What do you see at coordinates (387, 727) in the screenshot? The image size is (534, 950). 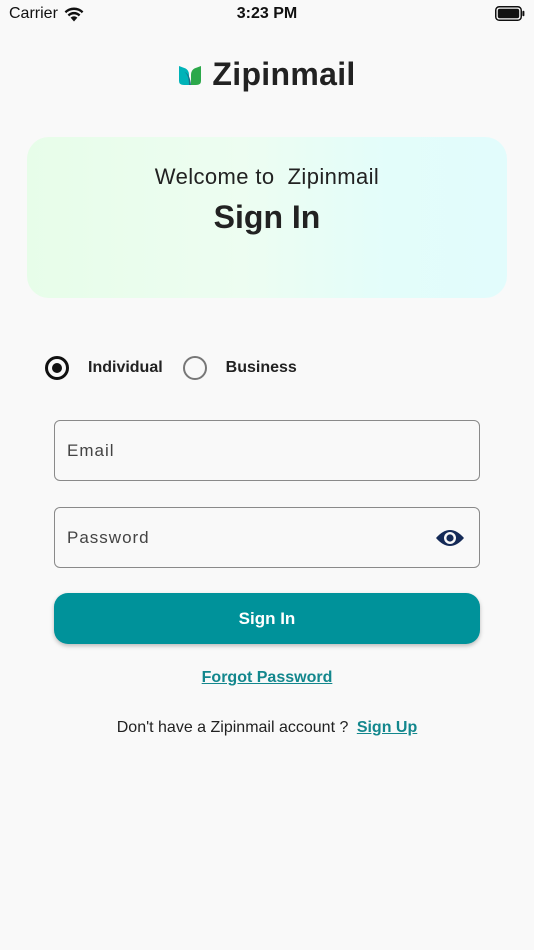 I see `sign-up-link: Sign Up` at bounding box center [387, 727].